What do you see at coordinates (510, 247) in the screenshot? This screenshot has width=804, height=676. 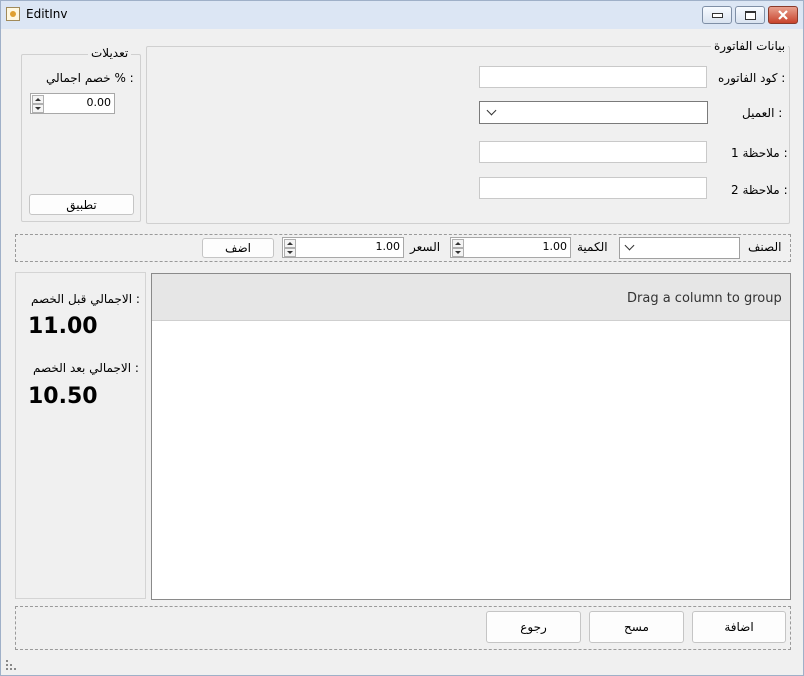 I see `quantity-spinner: 1.00` at bounding box center [510, 247].